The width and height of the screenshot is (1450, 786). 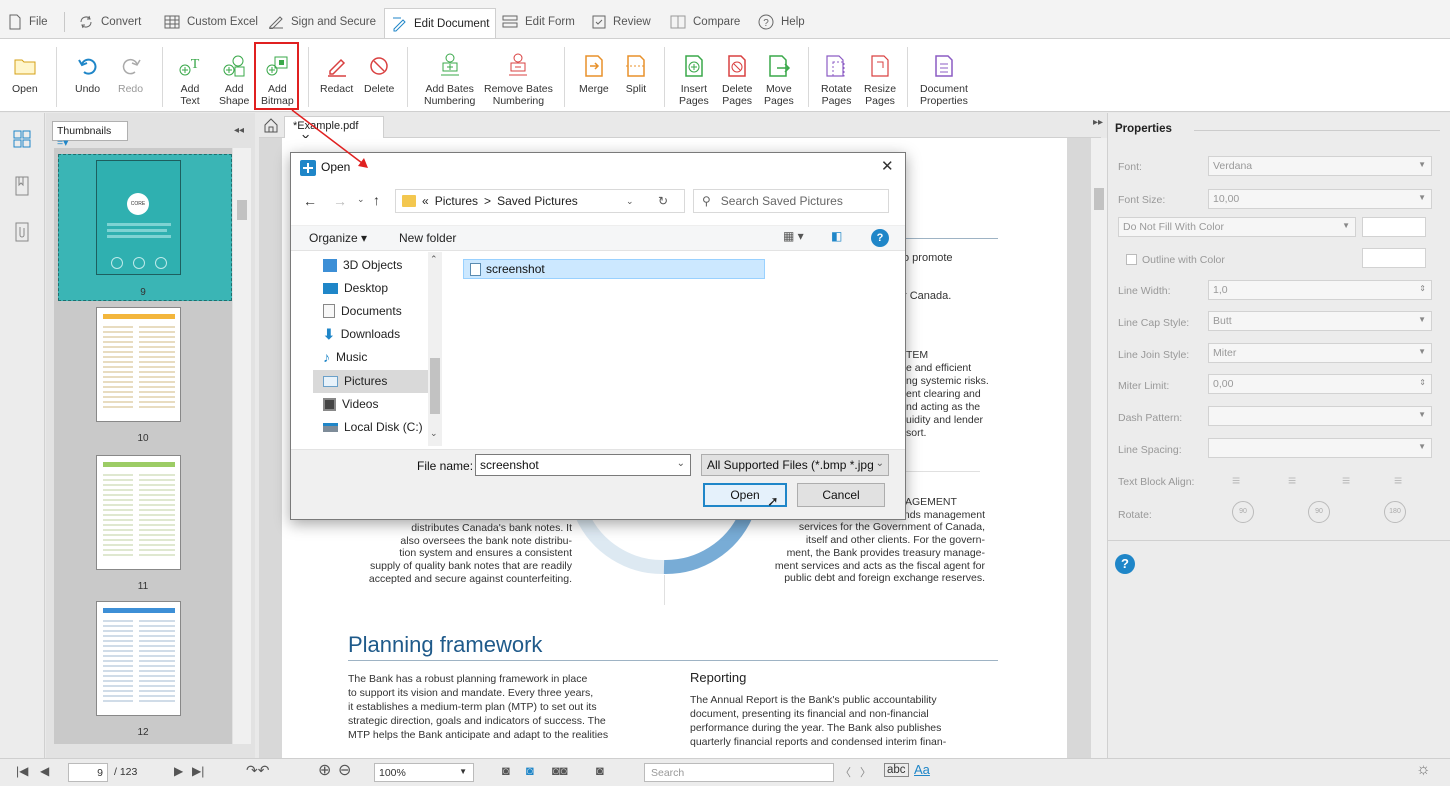 I want to click on align-left-icon: ≡, so click(x=1236, y=480).